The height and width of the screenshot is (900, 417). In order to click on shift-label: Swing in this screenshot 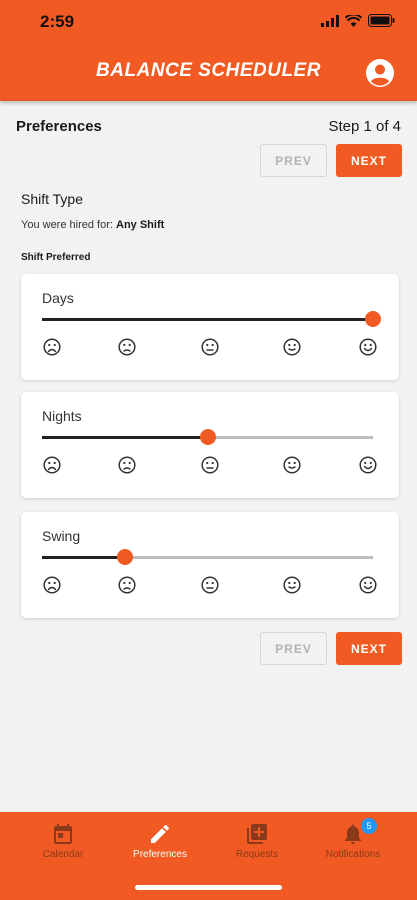, I will do `click(61, 536)`.